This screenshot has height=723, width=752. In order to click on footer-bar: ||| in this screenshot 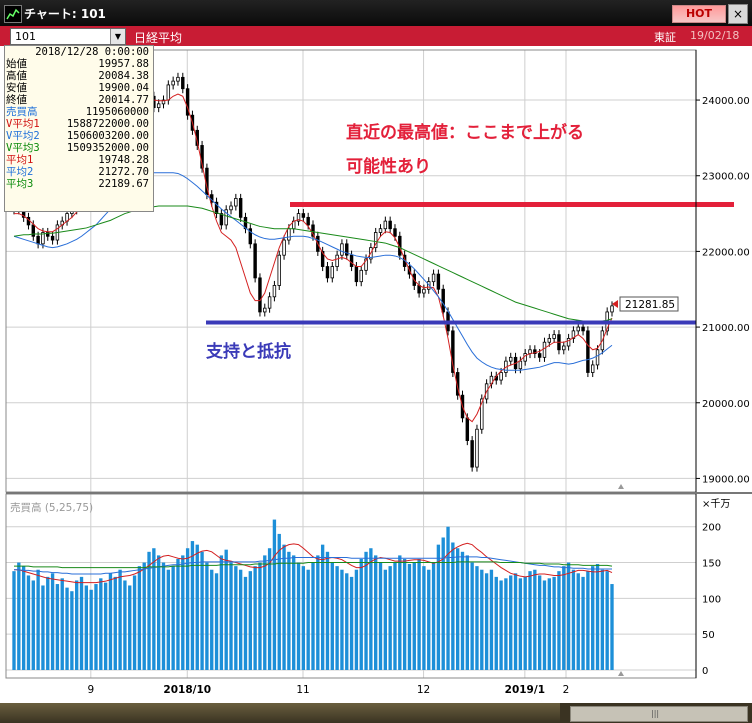, I will do `click(376, 713)`.